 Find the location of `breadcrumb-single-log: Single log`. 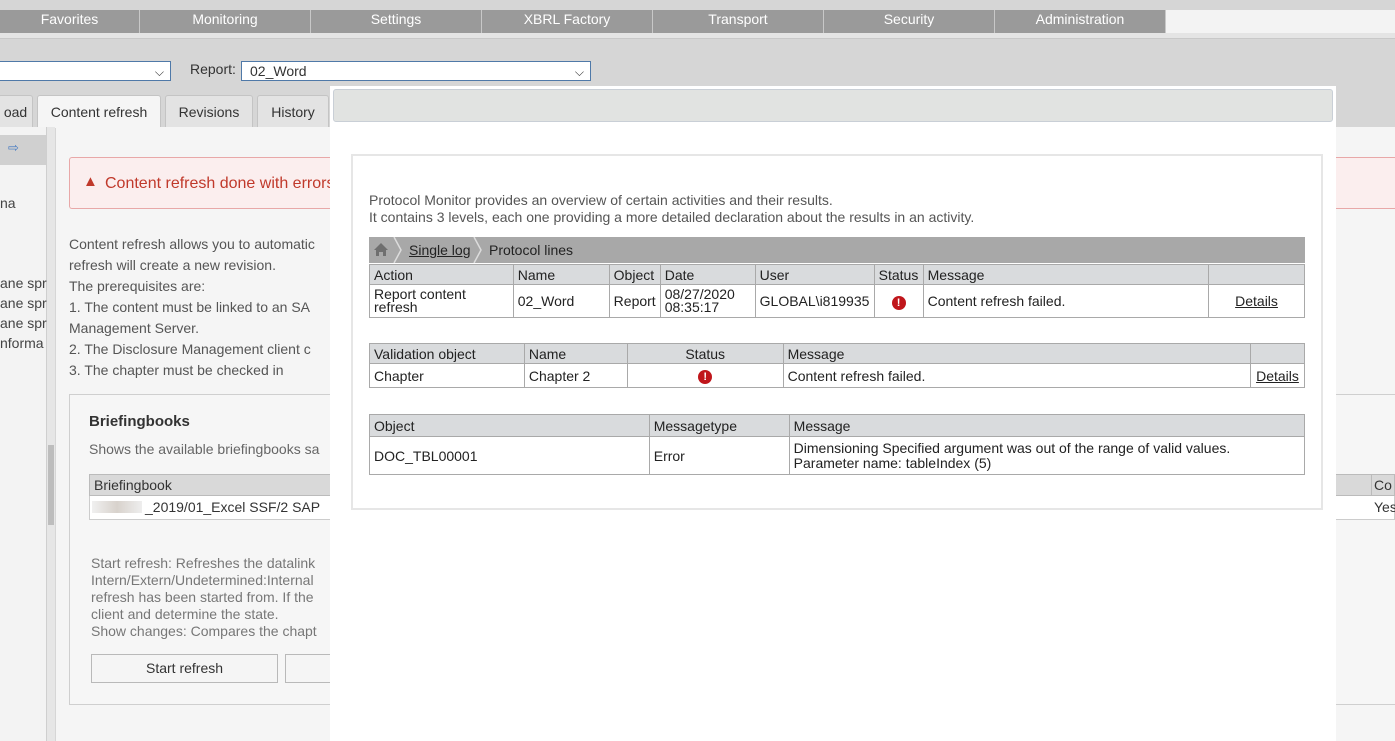

breadcrumb-single-log: Single log is located at coordinates (440, 250).